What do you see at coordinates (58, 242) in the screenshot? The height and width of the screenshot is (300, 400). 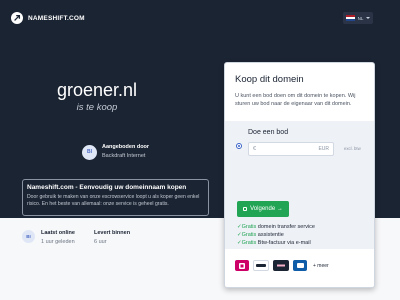 I see `last-online-value: 1 uur geleden` at bounding box center [58, 242].